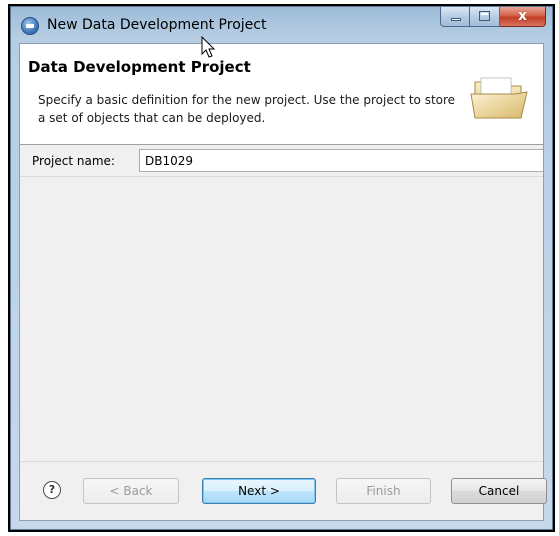 The height and width of the screenshot is (536, 559). Describe the element at coordinates (341, 160) in the screenshot. I see `project-name-input` at that location.